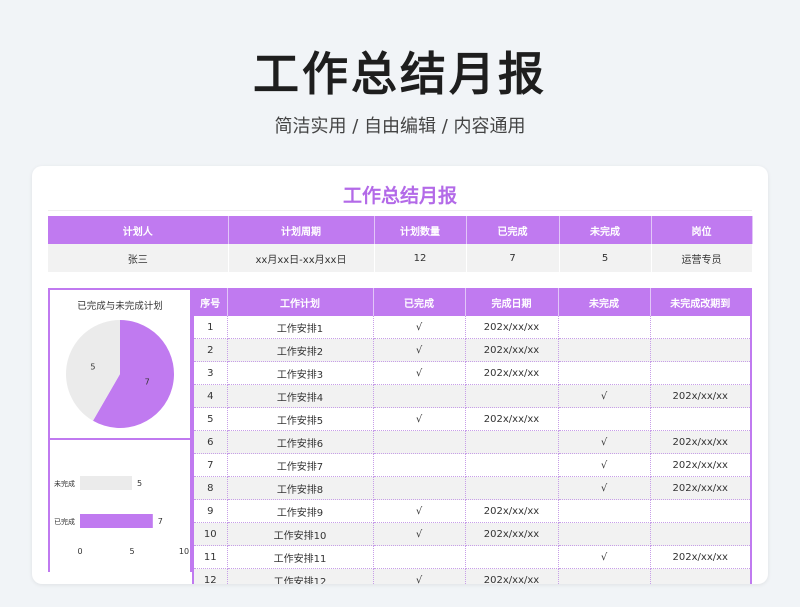 This screenshot has width=800, height=607. What do you see at coordinates (605, 230) in the screenshot?
I see `summary-header-cell: 未完成` at bounding box center [605, 230].